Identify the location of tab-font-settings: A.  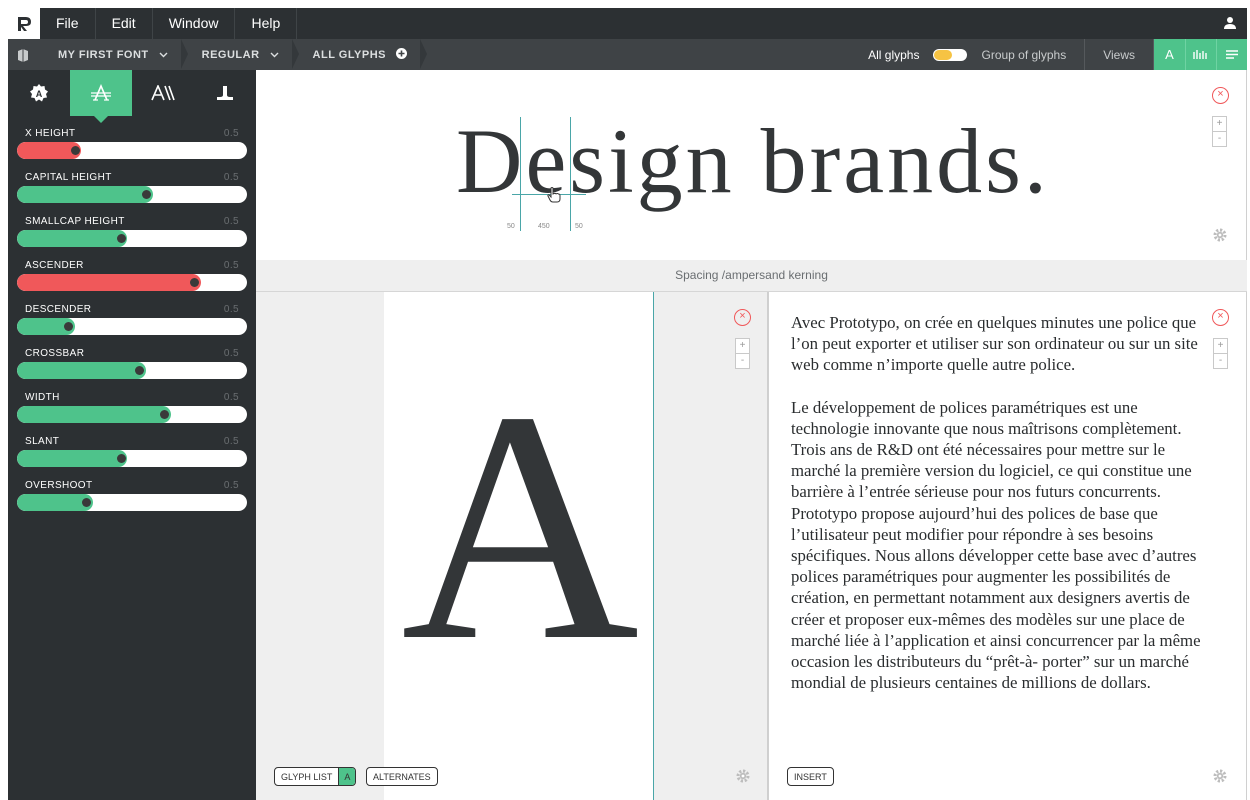
(39, 93).